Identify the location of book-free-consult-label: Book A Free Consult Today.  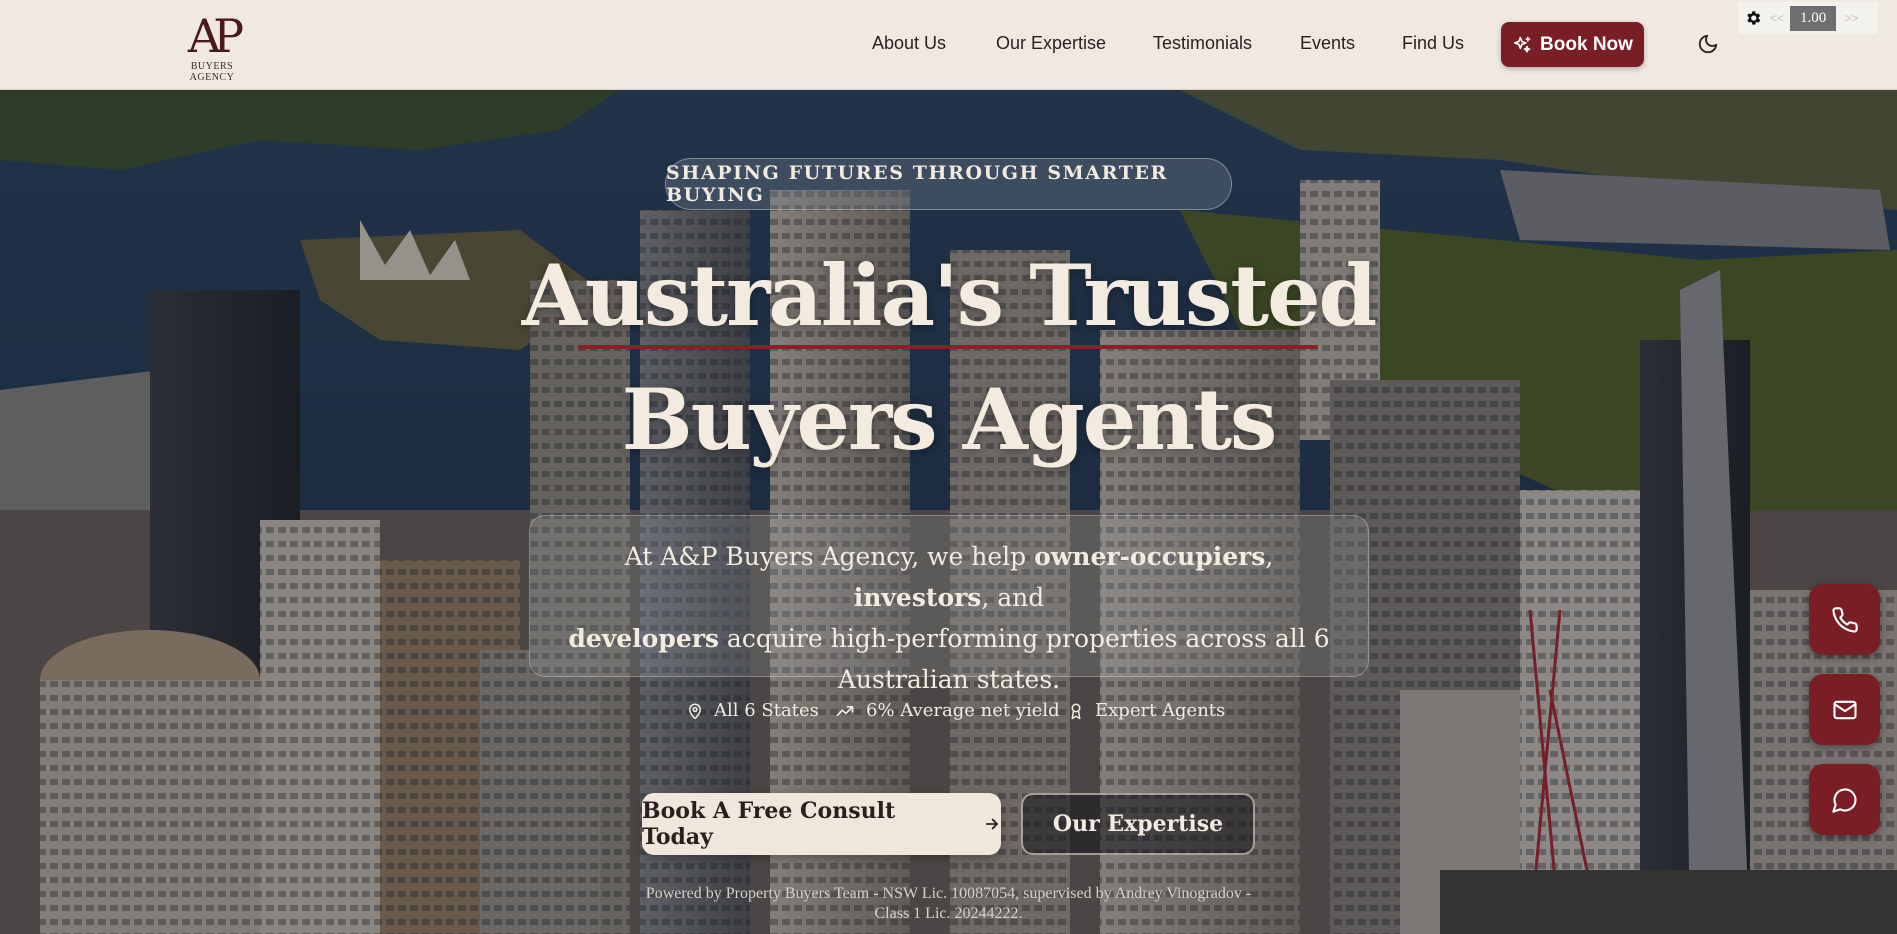
(769, 824).